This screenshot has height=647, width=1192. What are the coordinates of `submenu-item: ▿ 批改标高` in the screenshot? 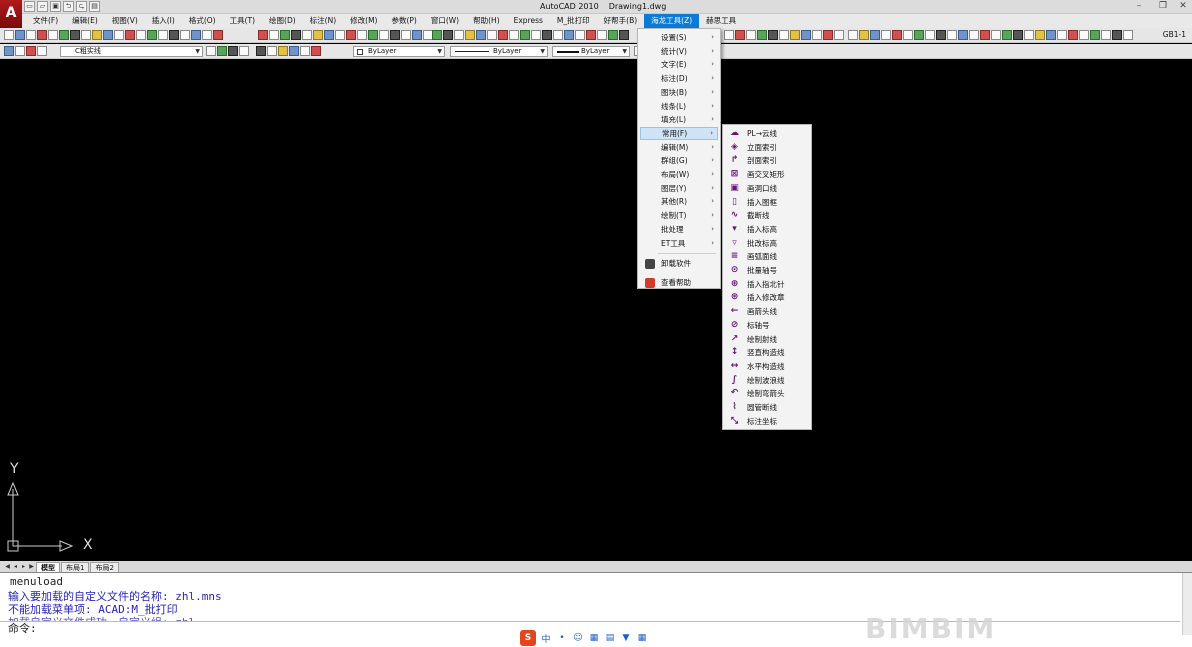 It's located at (767, 243).